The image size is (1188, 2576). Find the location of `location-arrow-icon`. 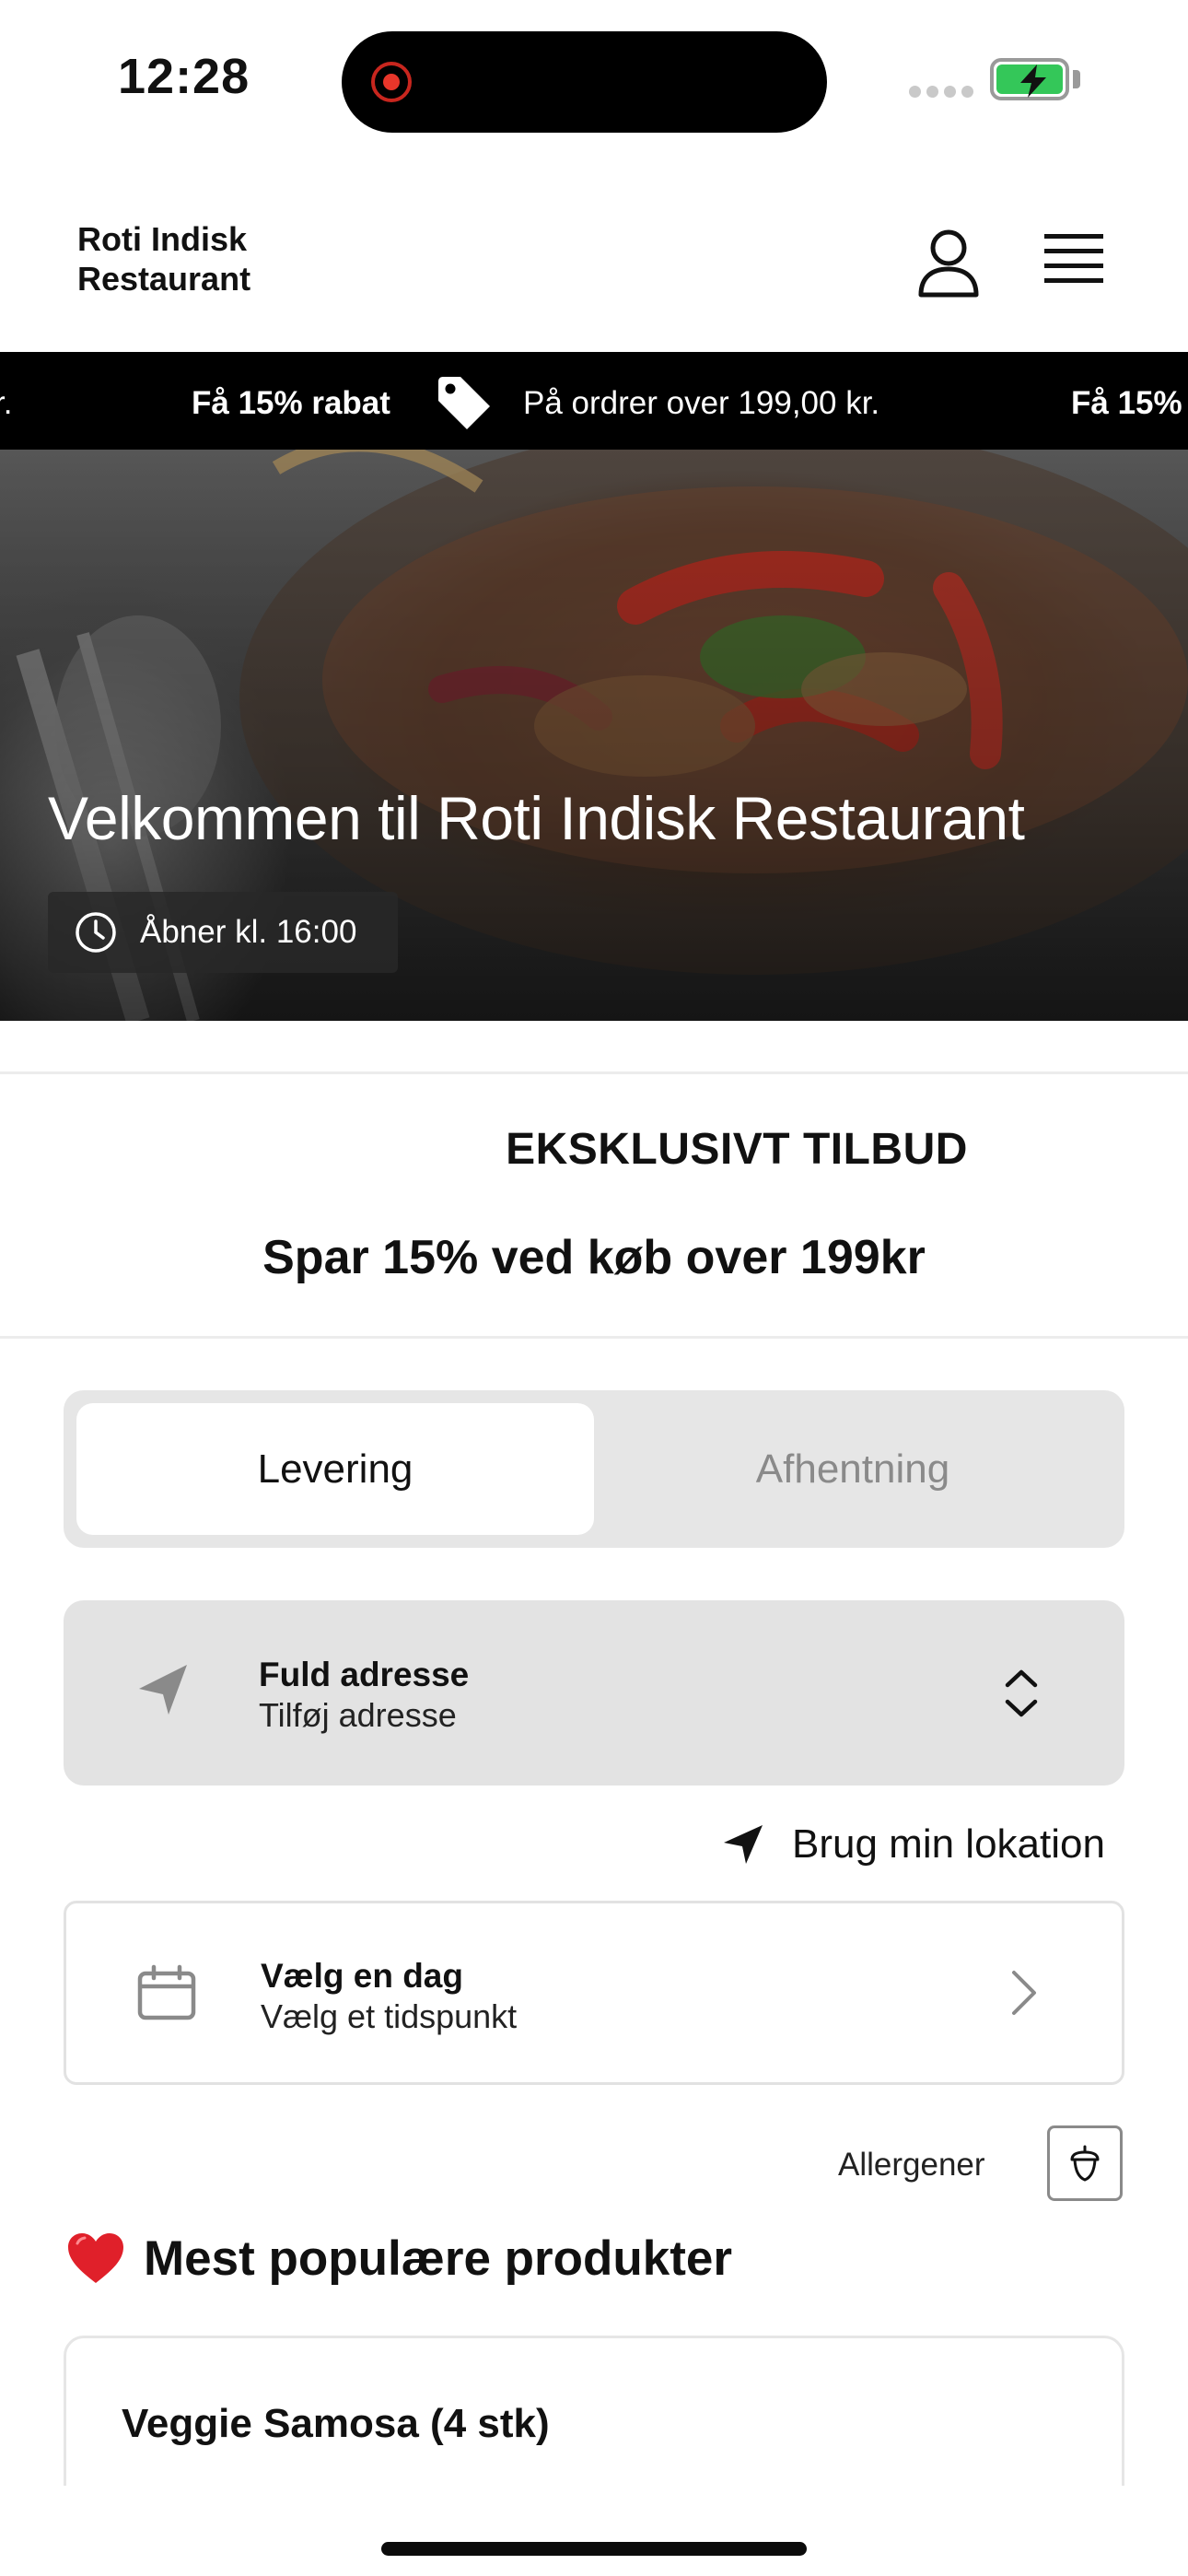

location-arrow-icon is located at coordinates (743, 1844).